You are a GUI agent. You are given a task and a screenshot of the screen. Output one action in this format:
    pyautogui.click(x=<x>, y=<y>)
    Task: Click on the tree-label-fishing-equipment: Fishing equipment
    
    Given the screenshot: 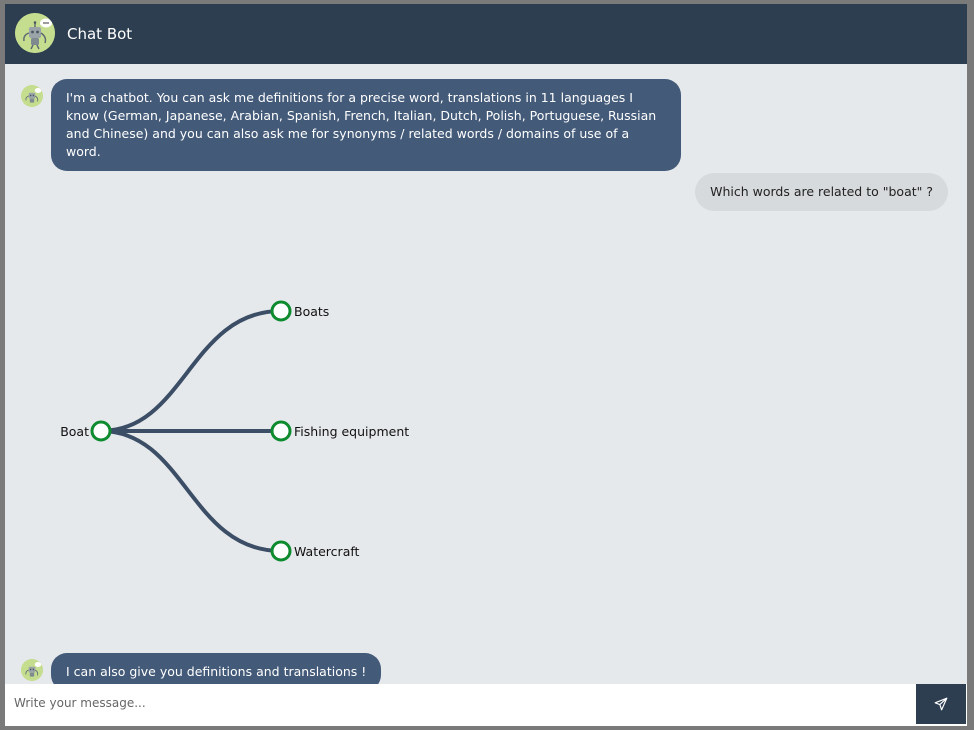 What is the action you would take?
    pyautogui.click(x=351, y=431)
    